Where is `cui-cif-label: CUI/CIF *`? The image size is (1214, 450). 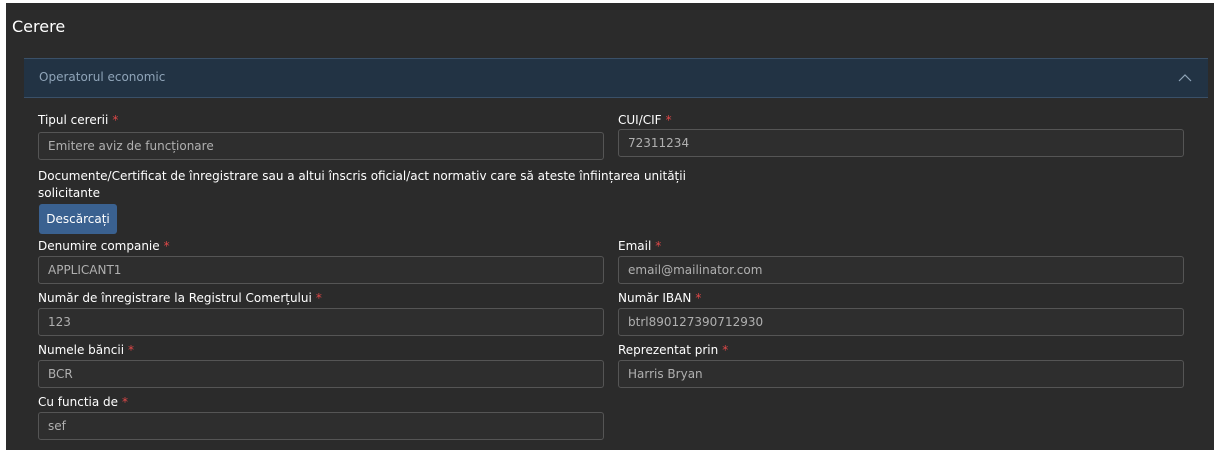
cui-cif-label: CUI/CIF * is located at coordinates (645, 120).